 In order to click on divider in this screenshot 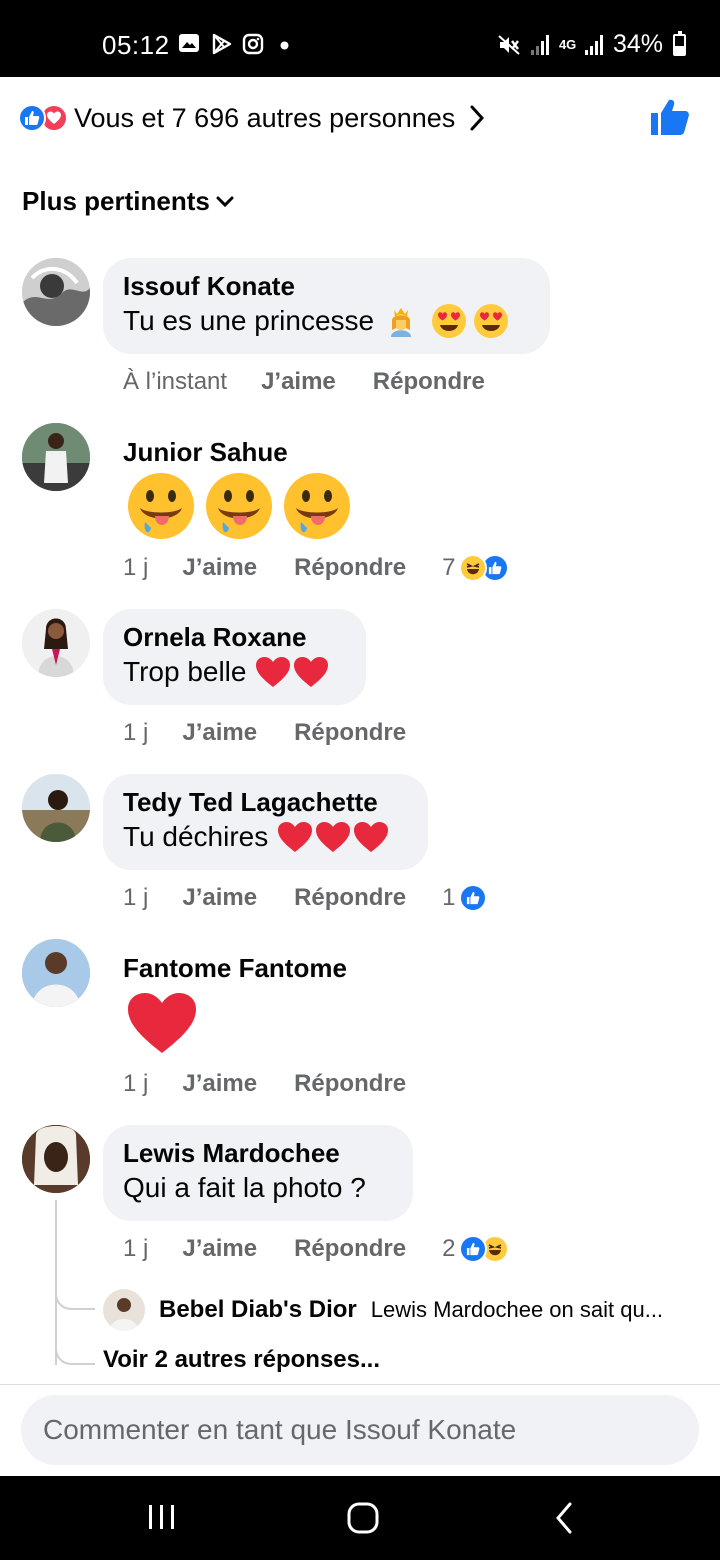, I will do `click(360, 1384)`.